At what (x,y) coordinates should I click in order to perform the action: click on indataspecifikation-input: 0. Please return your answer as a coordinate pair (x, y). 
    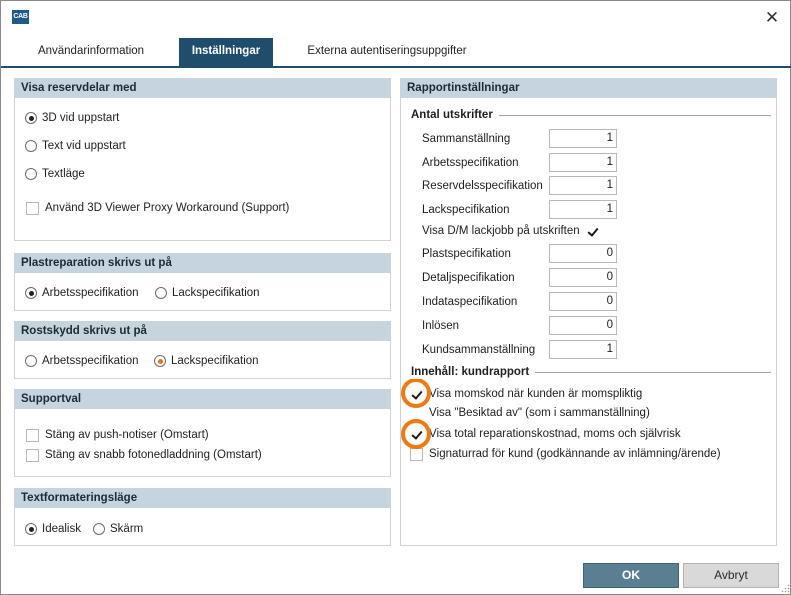
    Looking at the image, I should click on (583, 301).